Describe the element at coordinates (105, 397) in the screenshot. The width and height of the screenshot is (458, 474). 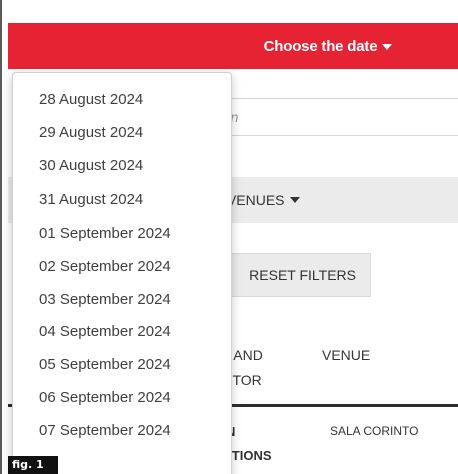
I see `date-option: 06 September 2024` at that location.